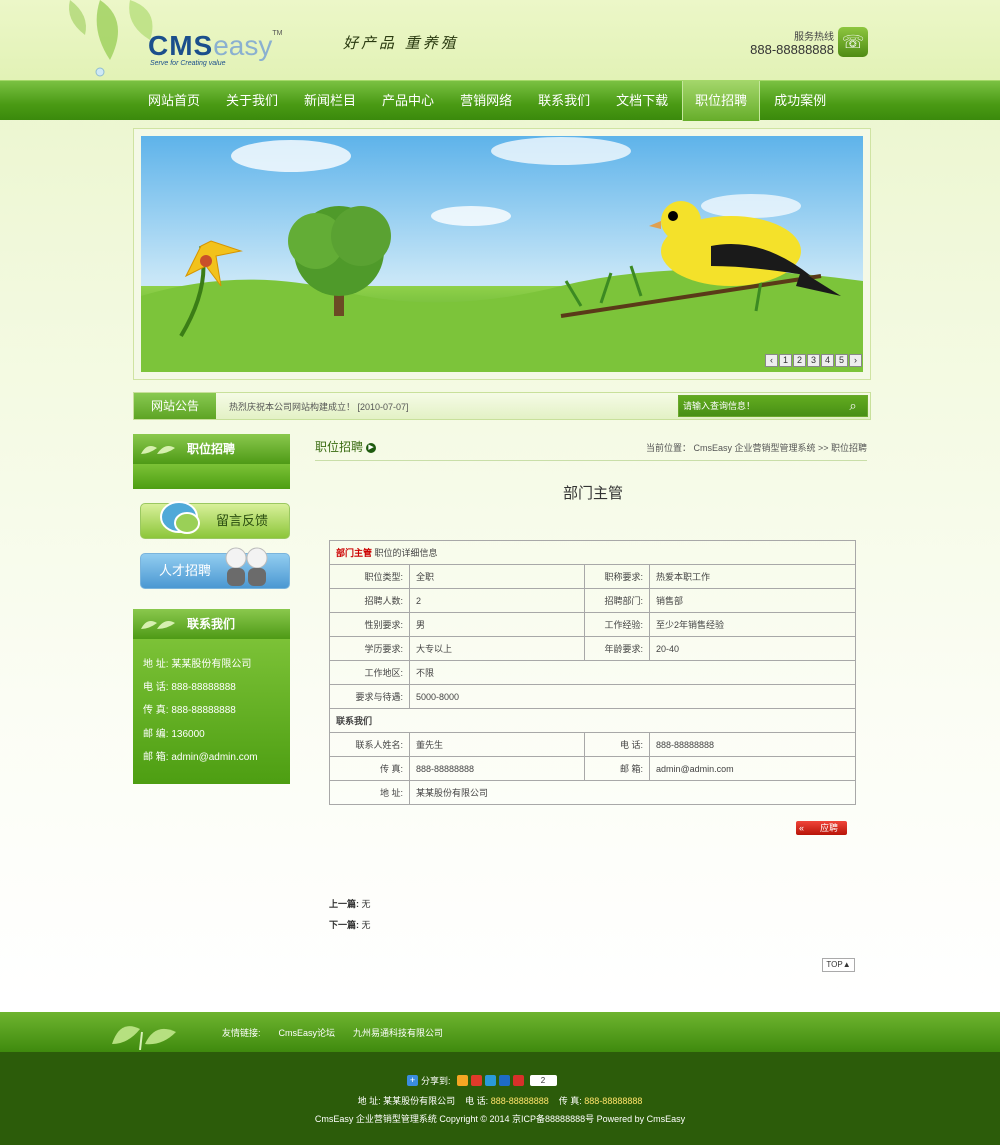  I want to click on table-row: 工作地区: 不限, so click(592, 672).